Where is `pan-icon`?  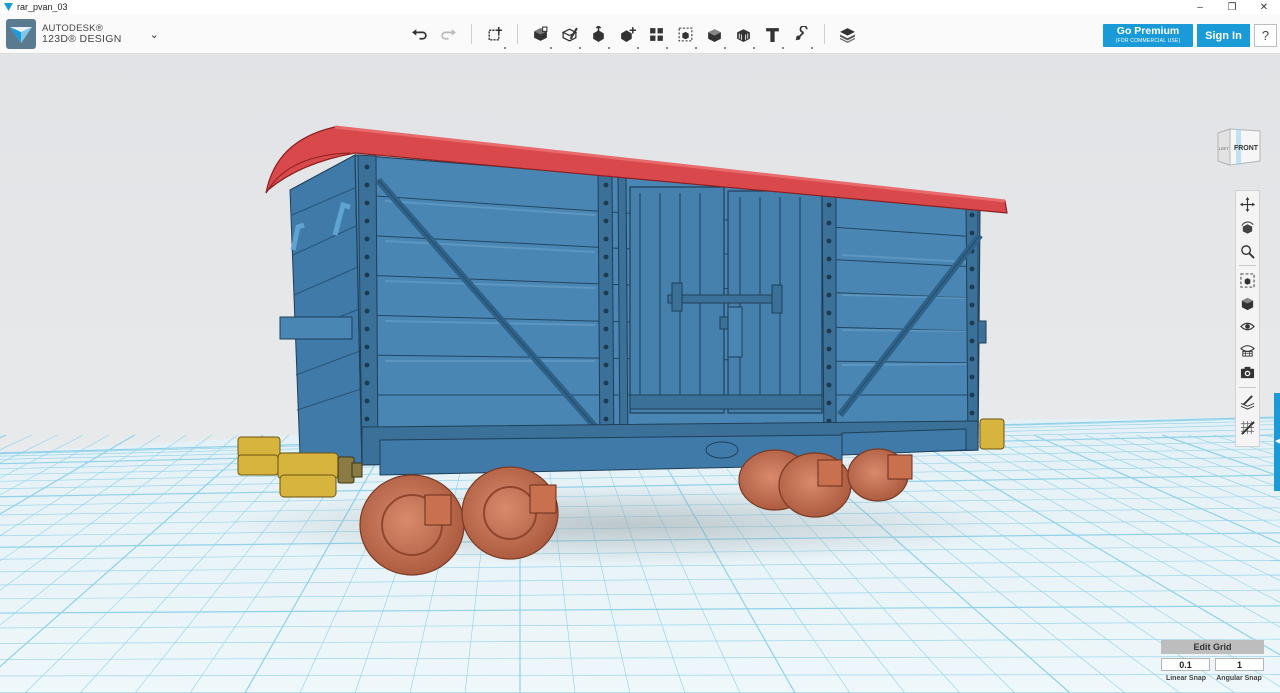 pan-icon is located at coordinates (1247, 204).